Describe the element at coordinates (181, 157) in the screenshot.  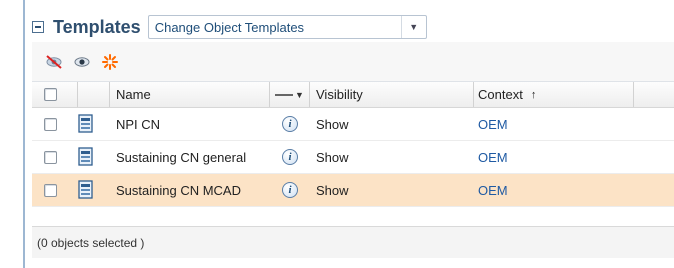
I see `row-name: Sustaining CN general` at that location.